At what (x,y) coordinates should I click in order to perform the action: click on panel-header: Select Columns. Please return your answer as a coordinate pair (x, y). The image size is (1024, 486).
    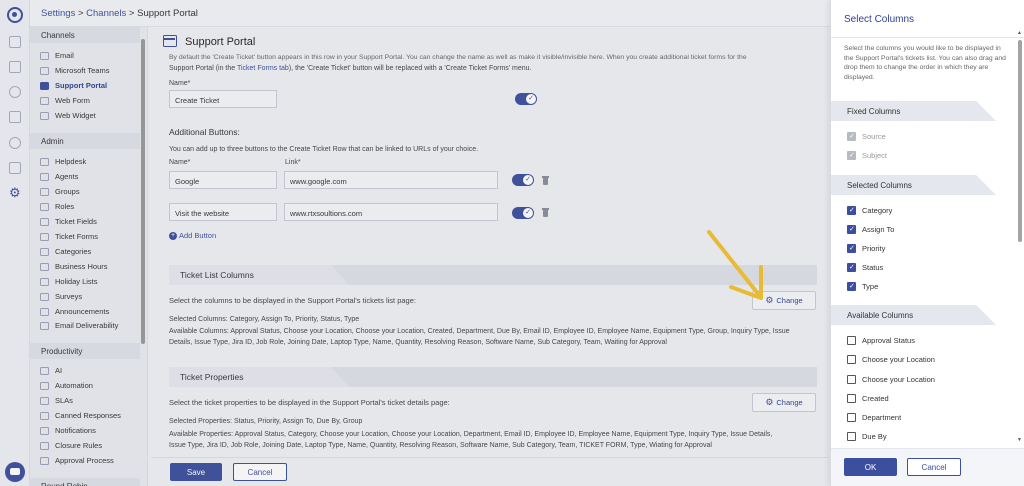
    Looking at the image, I should click on (927, 19).